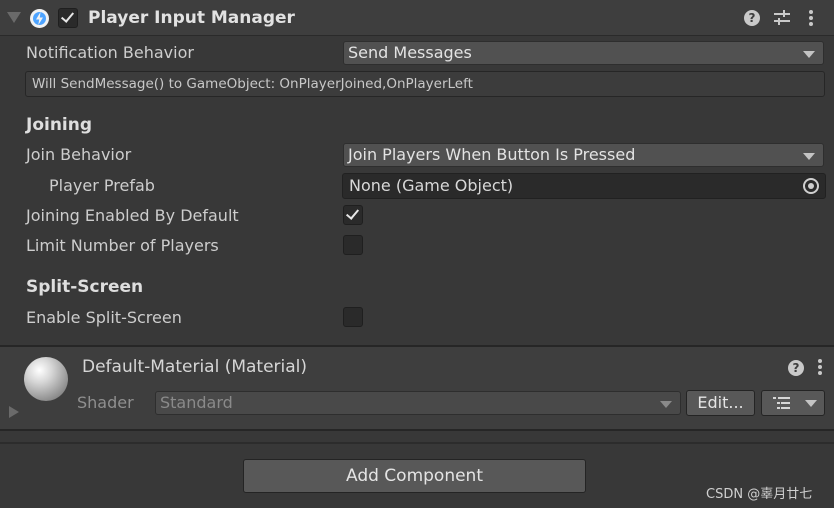  I want to click on player-prefab-value: None (Game Object), so click(431, 185).